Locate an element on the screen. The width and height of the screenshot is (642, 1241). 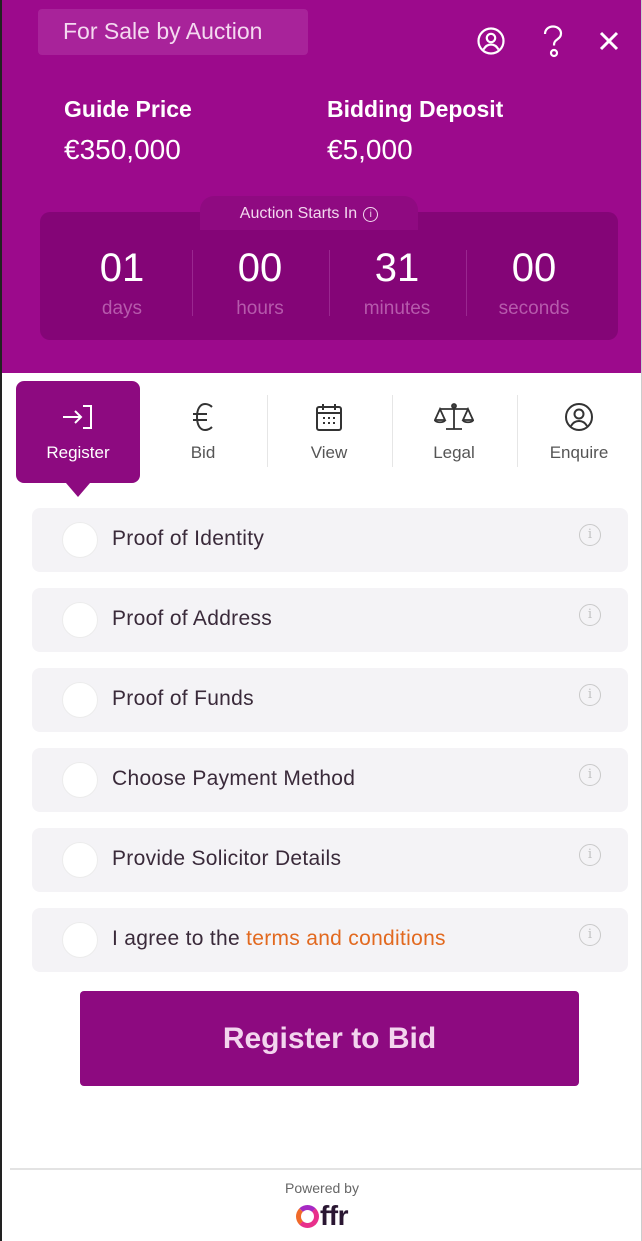
countdown-caption: Auction Starts In i is located at coordinates (309, 213).